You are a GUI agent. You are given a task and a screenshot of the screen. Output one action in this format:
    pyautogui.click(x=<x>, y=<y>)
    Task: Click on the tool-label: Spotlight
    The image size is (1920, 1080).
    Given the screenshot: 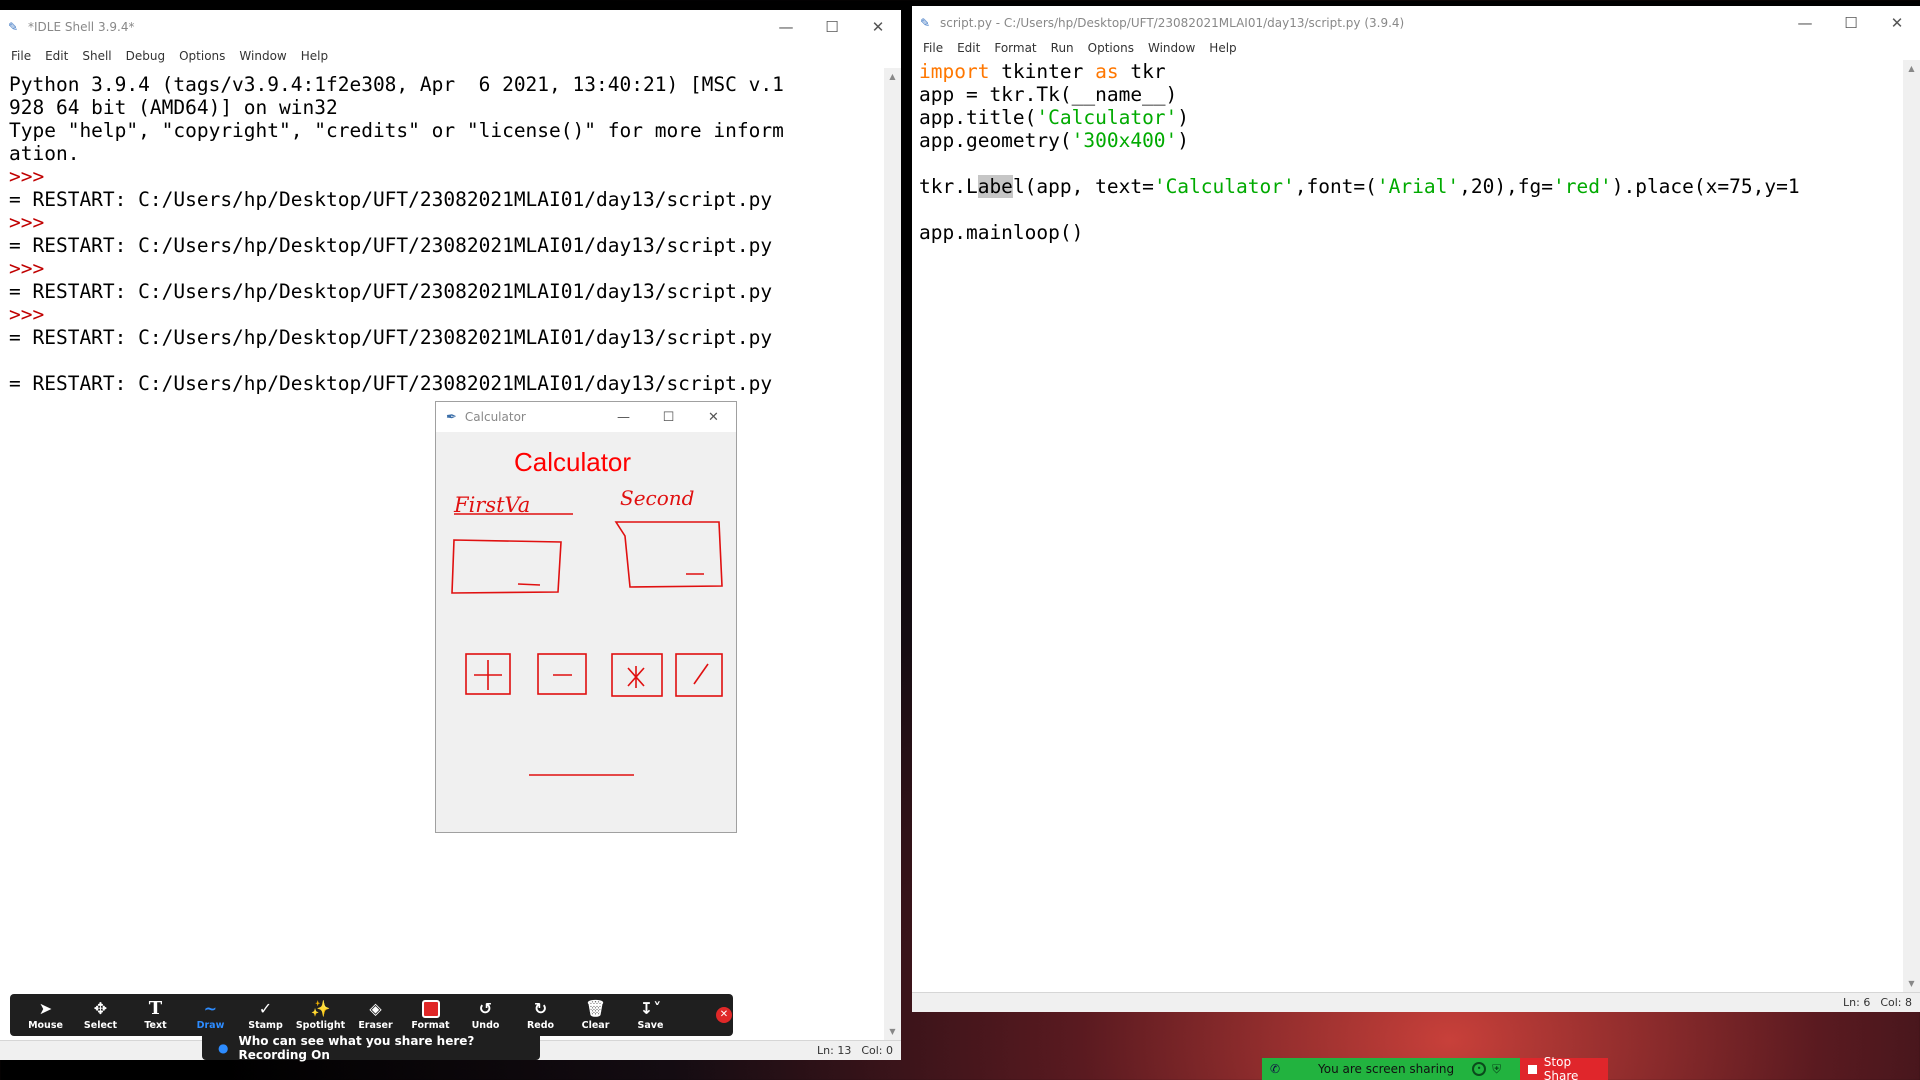 What is the action you would take?
    pyautogui.click(x=320, y=1025)
    